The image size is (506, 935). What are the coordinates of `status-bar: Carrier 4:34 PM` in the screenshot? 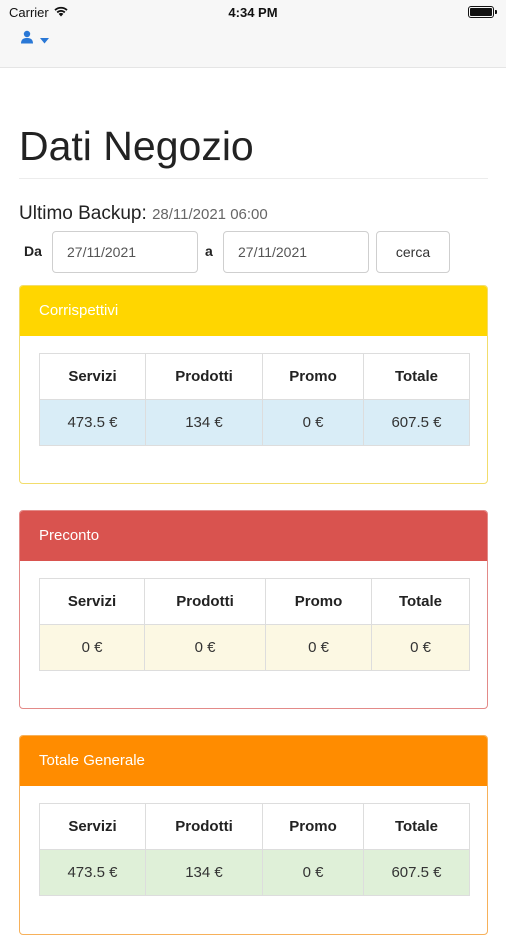 It's located at (253, 12).